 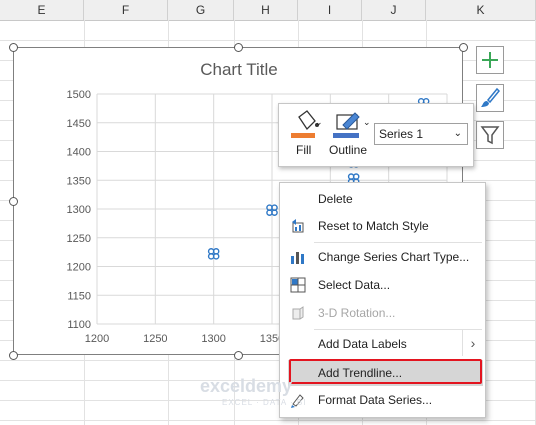 What do you see at coordinates (304, 150) in the screenshot?
I see `fill-label: Fill` at bounding box center [304, 150].